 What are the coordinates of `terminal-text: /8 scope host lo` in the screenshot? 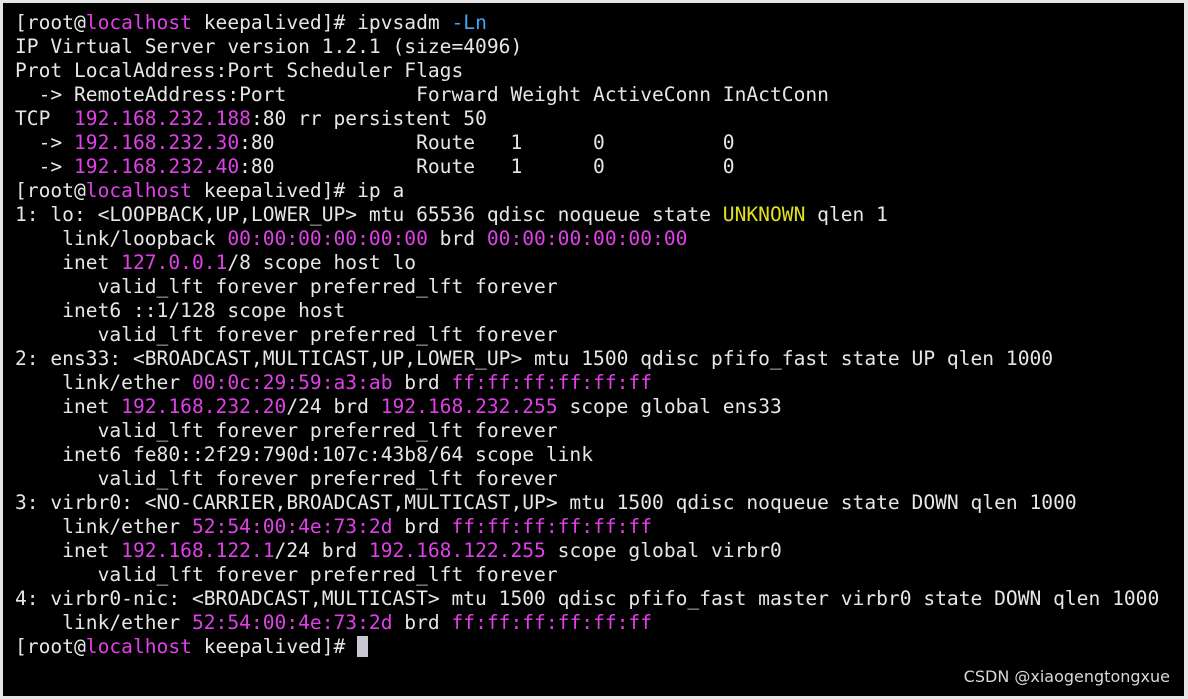 It's located at (322, 262).